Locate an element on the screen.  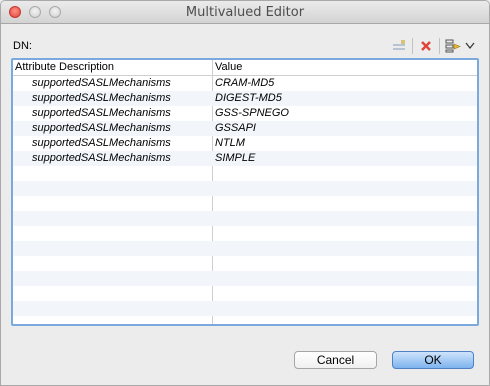
table-row: supportedSASLMechanisms NTLM is located at coordinates (245, 143).